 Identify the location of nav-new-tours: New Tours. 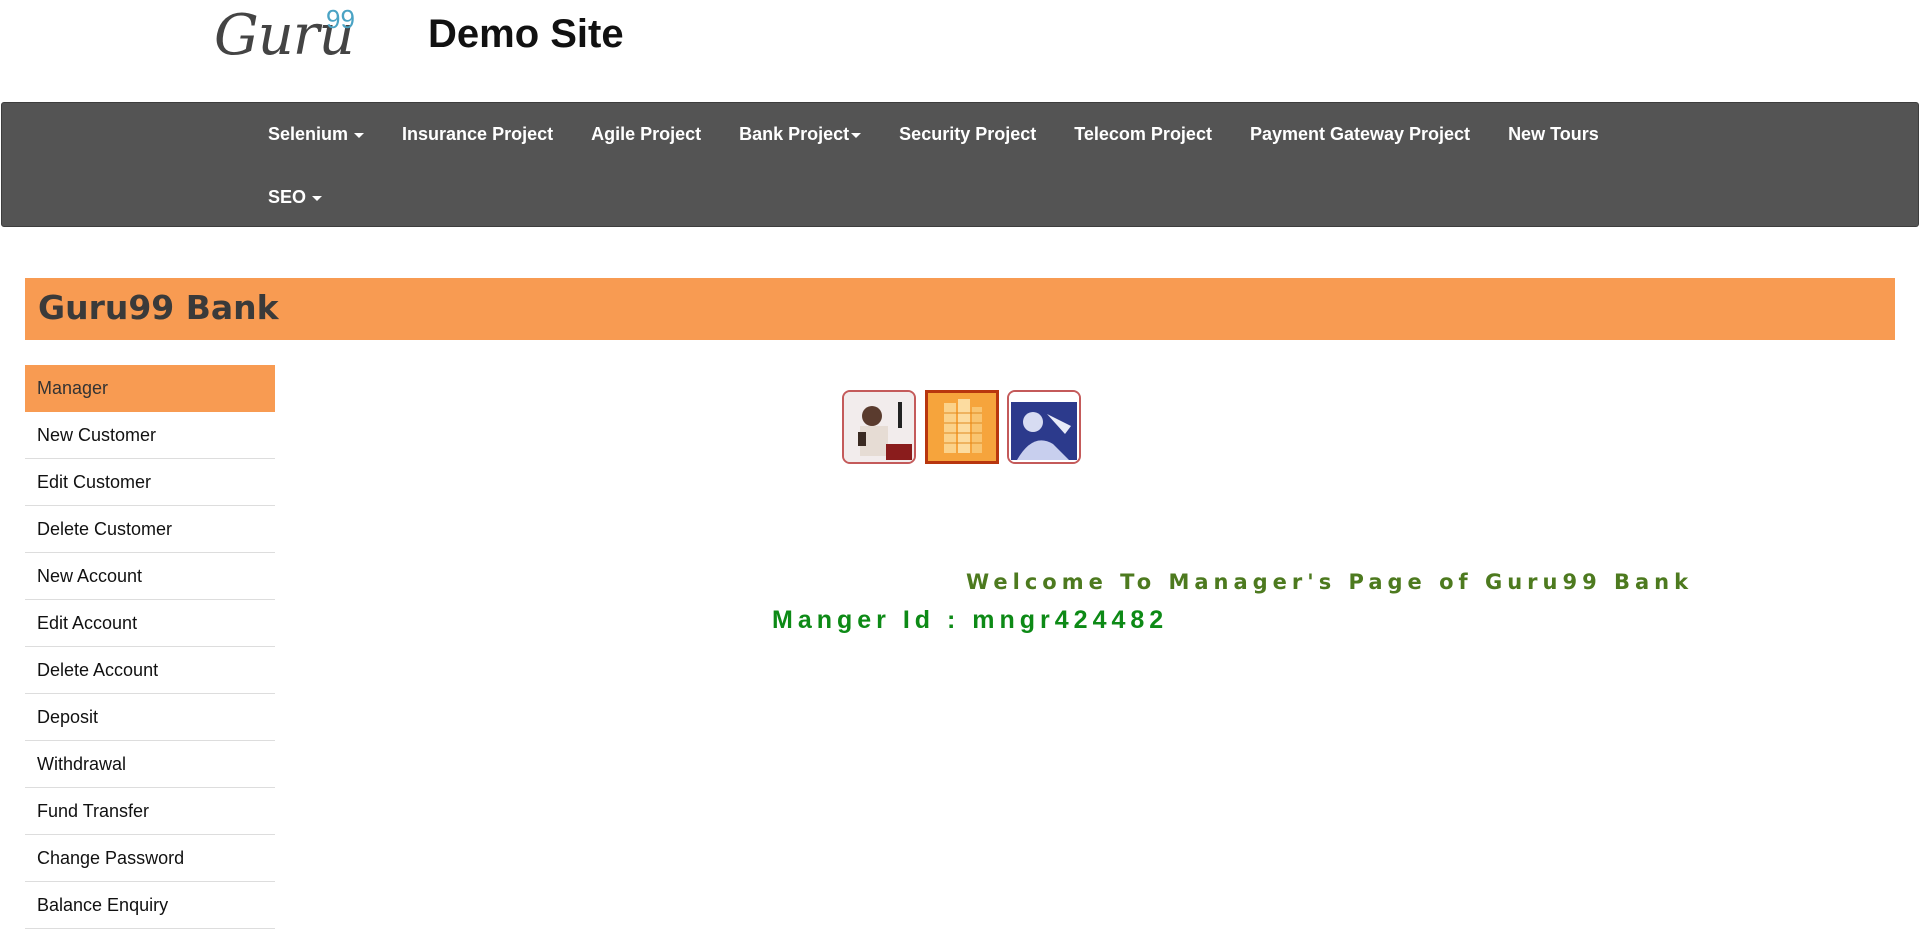
(1553, 134).